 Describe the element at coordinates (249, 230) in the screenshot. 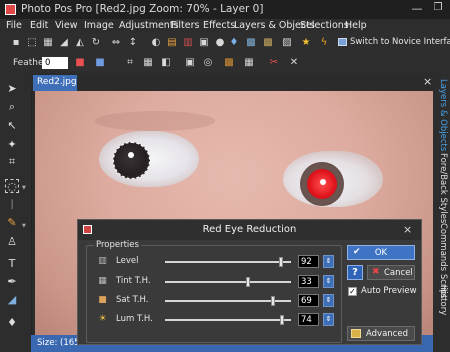

I see `dialog-title-bar: Red Eye Reduction ×` at that location.